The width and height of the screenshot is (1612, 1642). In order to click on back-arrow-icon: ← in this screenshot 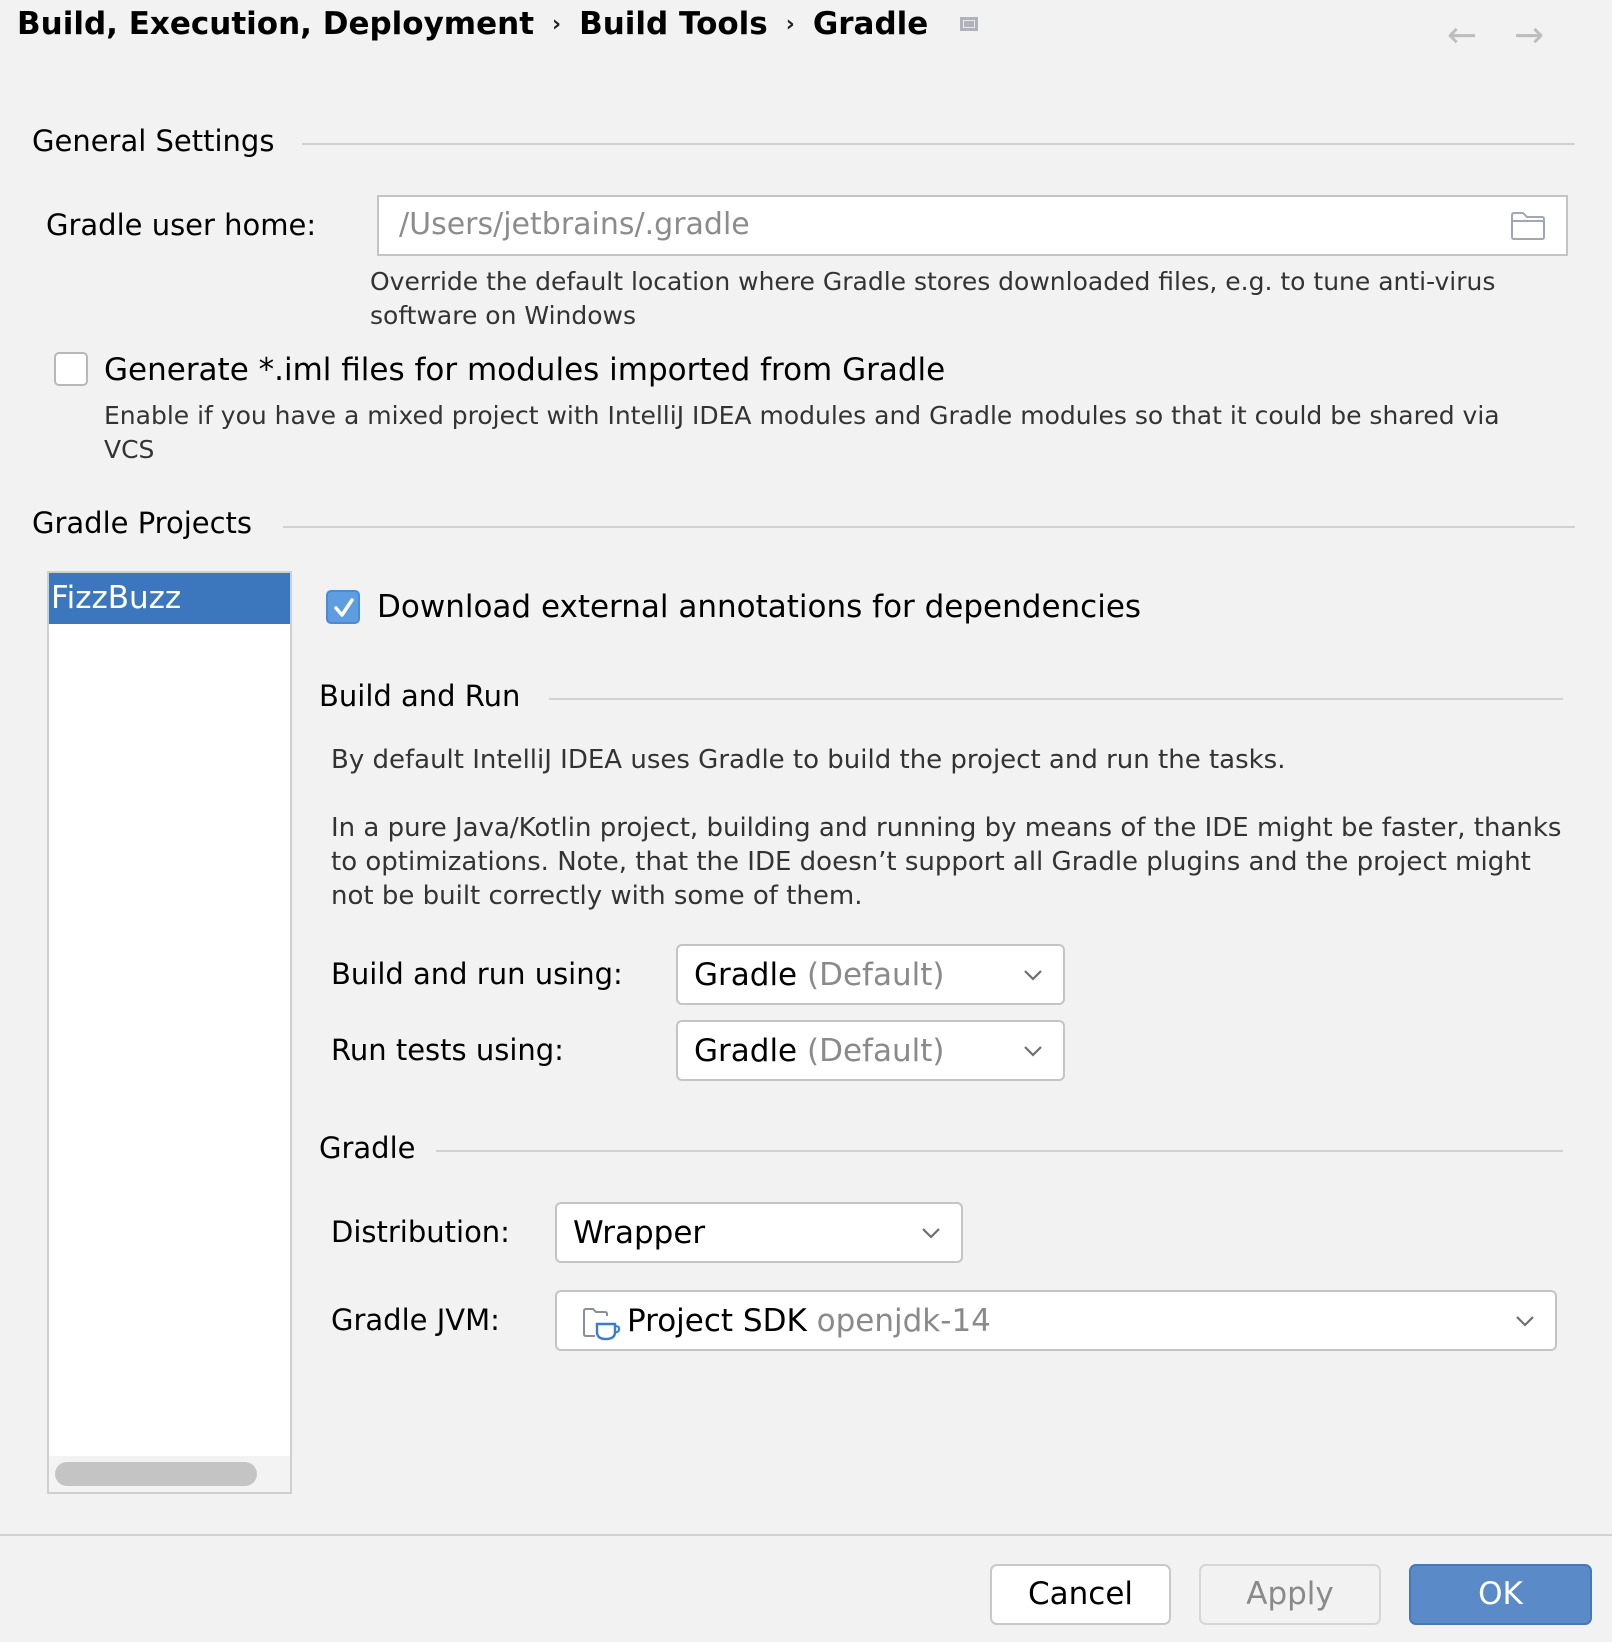, I will do `click(1462, 36)`.